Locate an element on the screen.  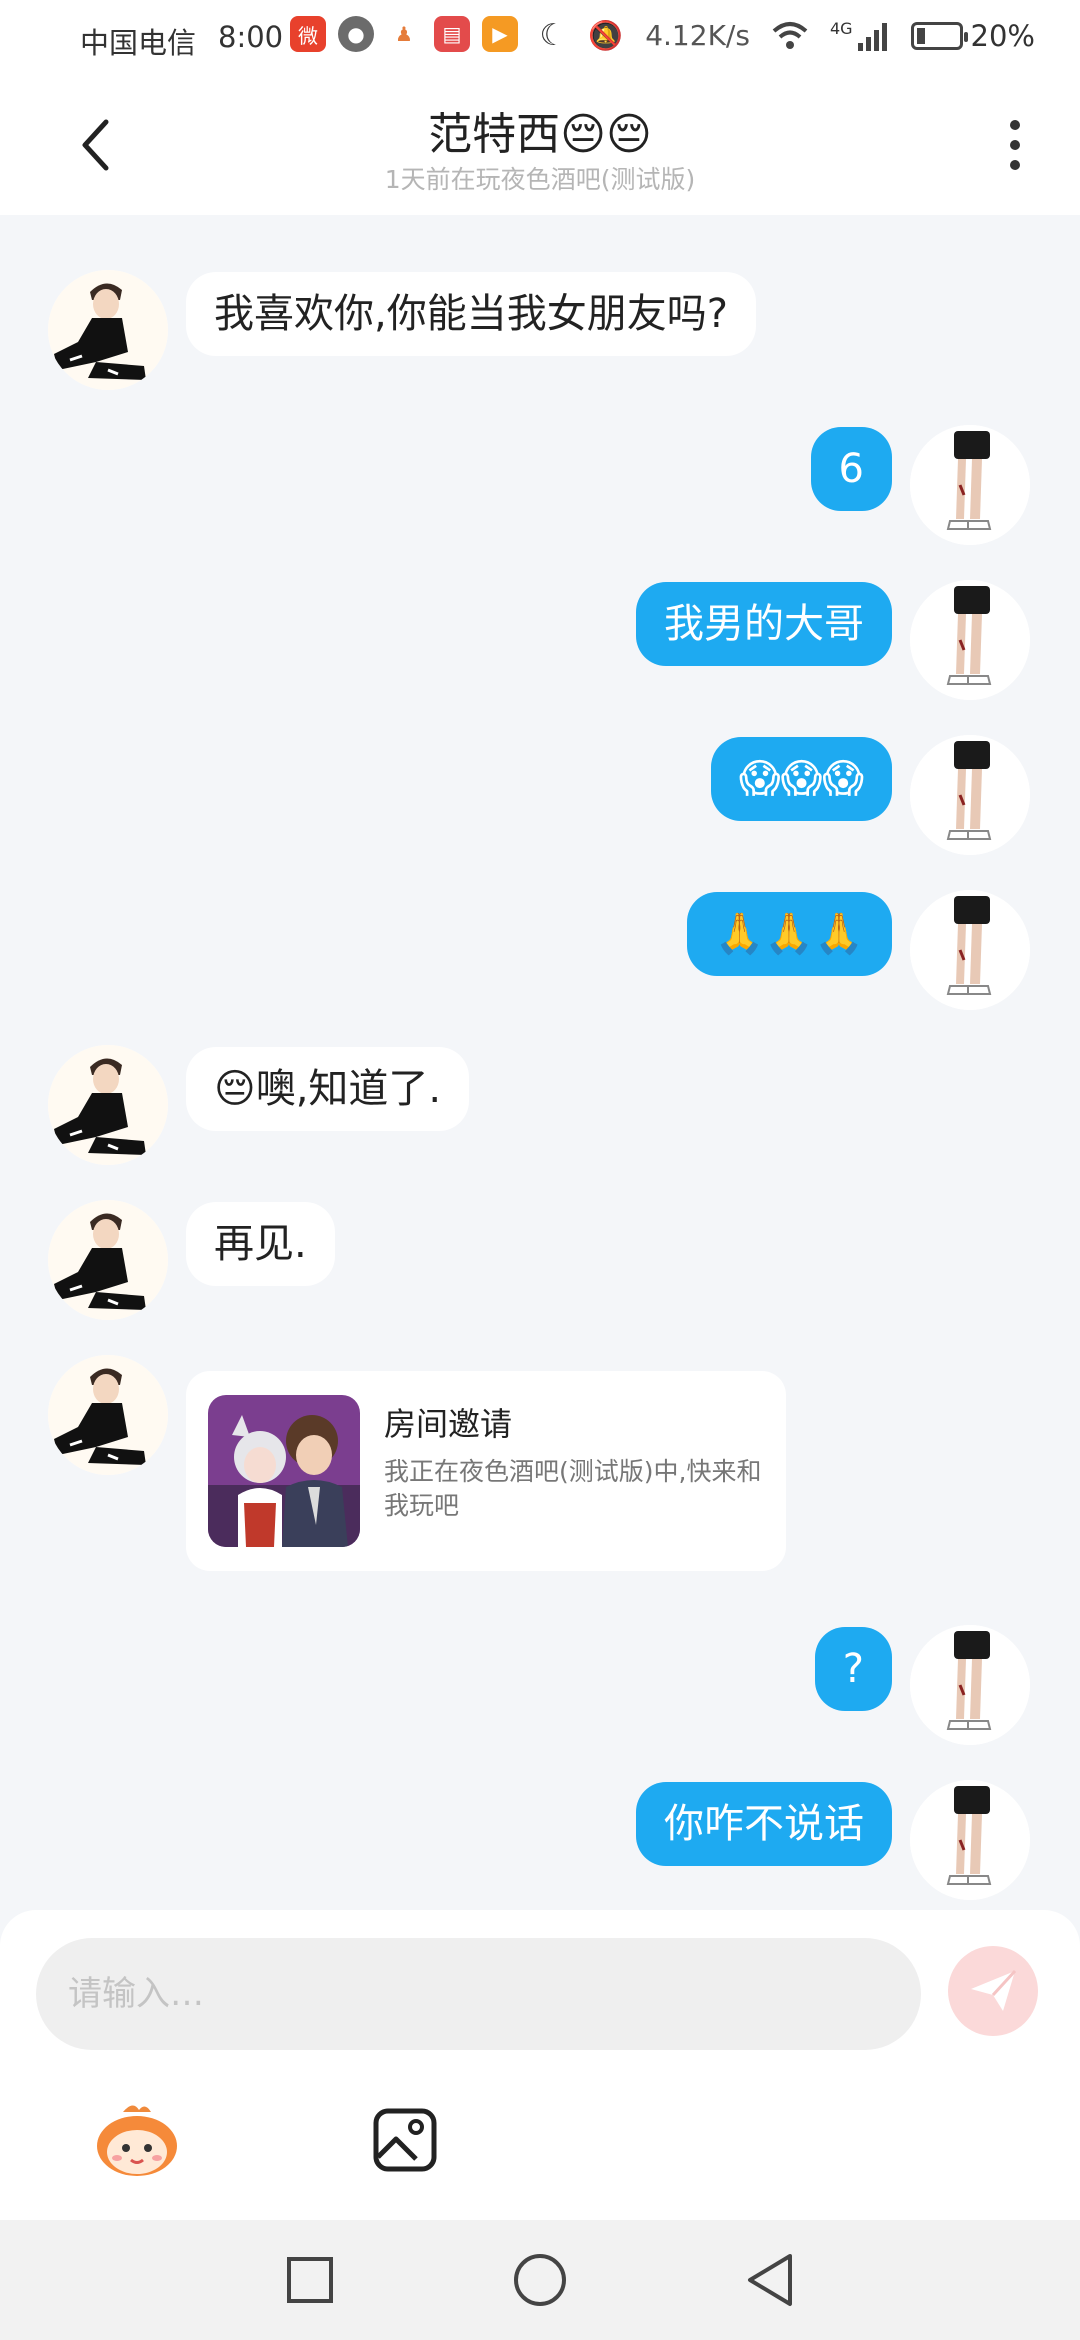
outgoing-message: 我男的大哥 is located at coordinates (833, 640).